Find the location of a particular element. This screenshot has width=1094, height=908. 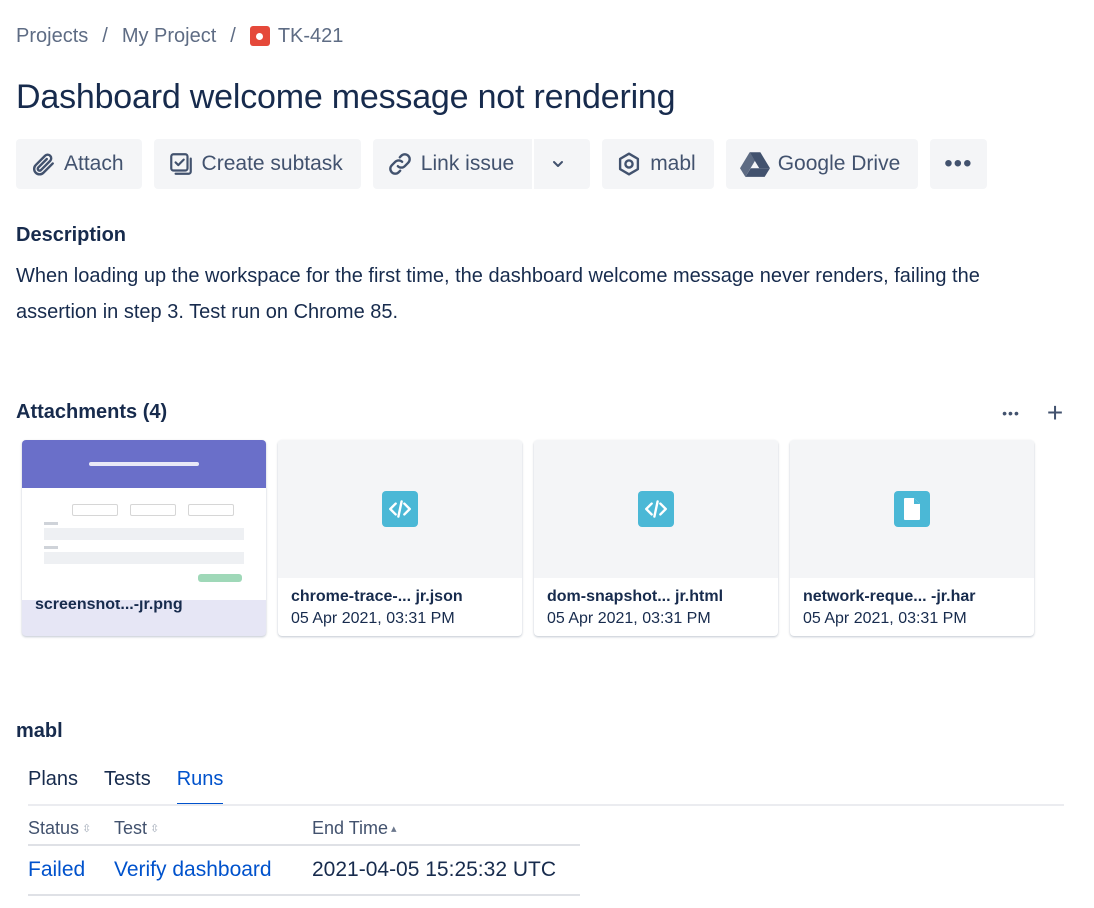

attachments-more-button: ••• is located at coordinates (1011, 413).